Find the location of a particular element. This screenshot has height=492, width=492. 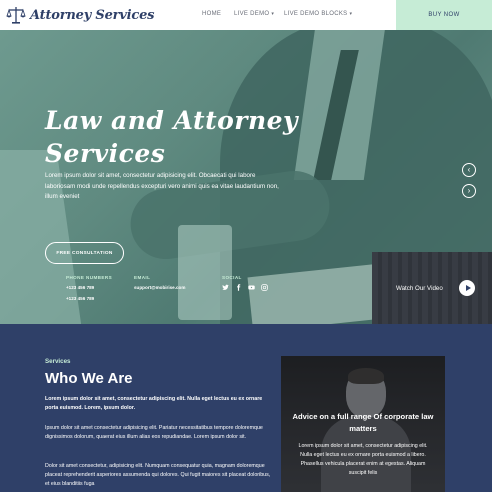

buy-now-button: BUY NOW is located at coordinates (444, 15).